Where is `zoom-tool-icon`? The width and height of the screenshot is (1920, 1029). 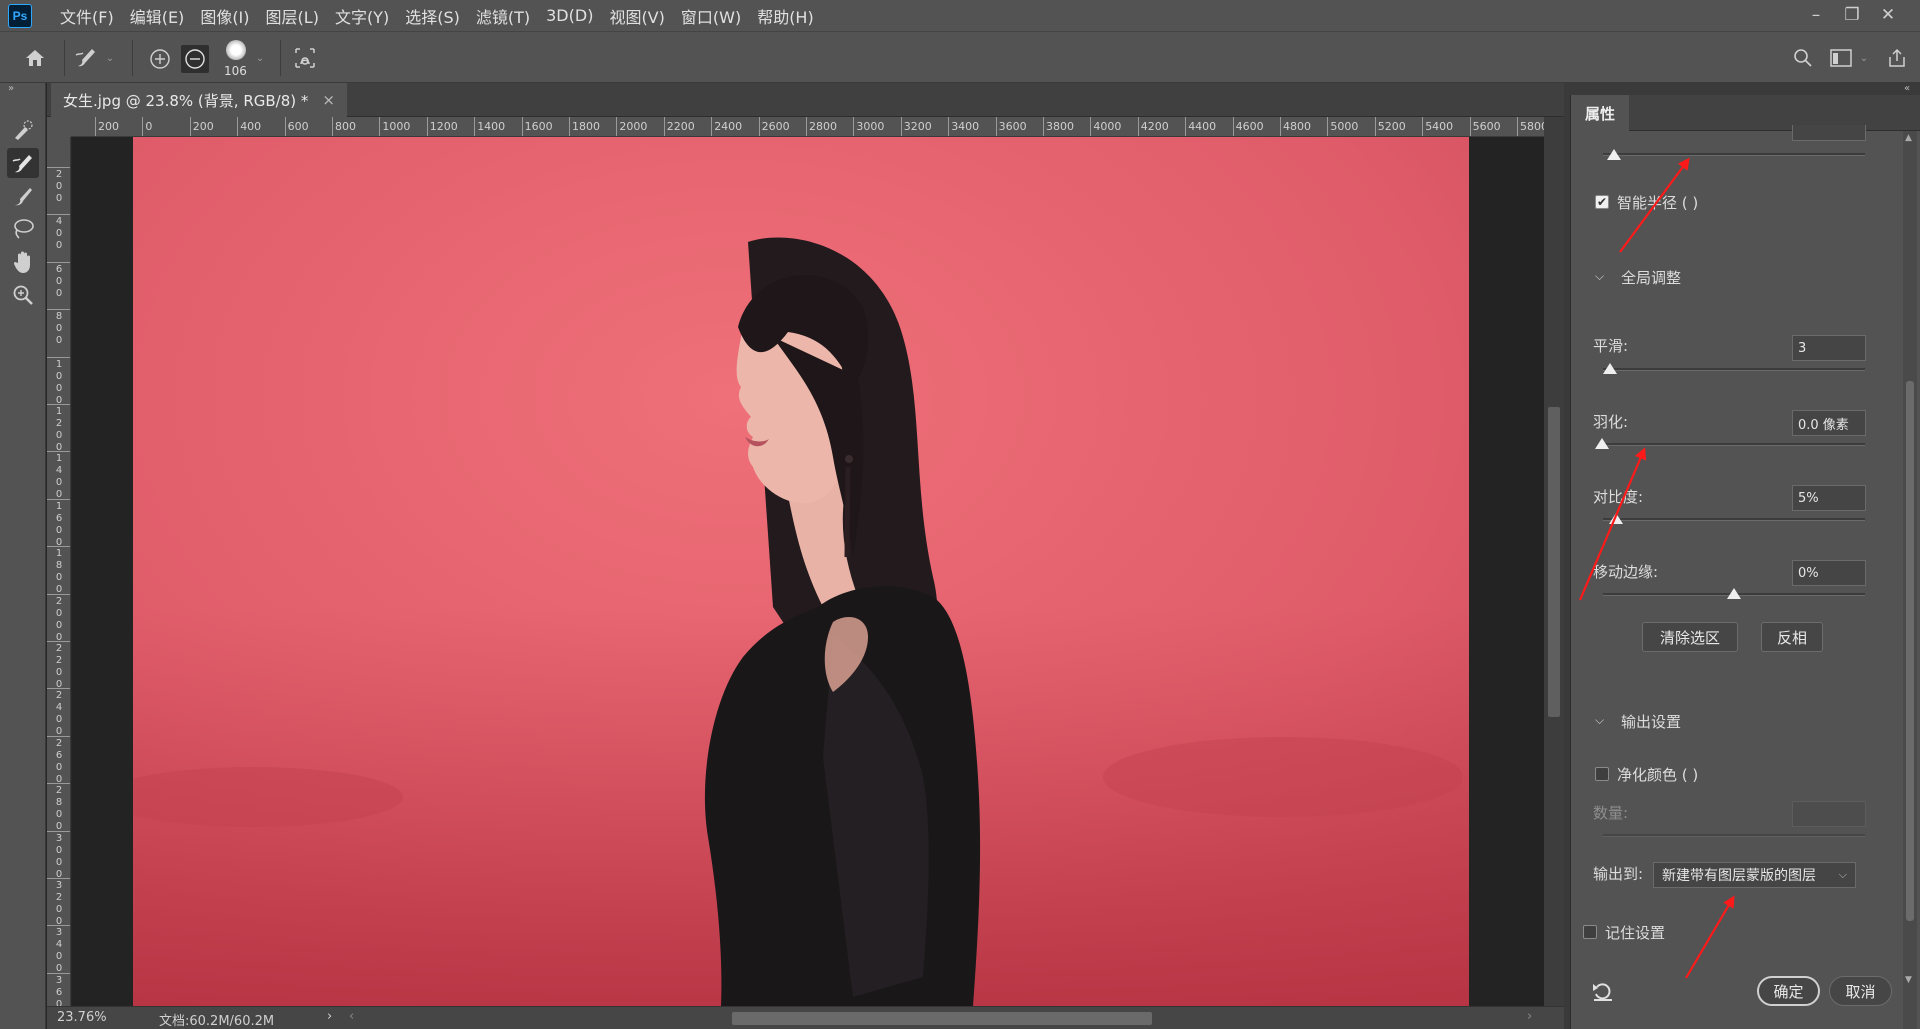
zoom-tool-icon is located at coordinates (23, 295).